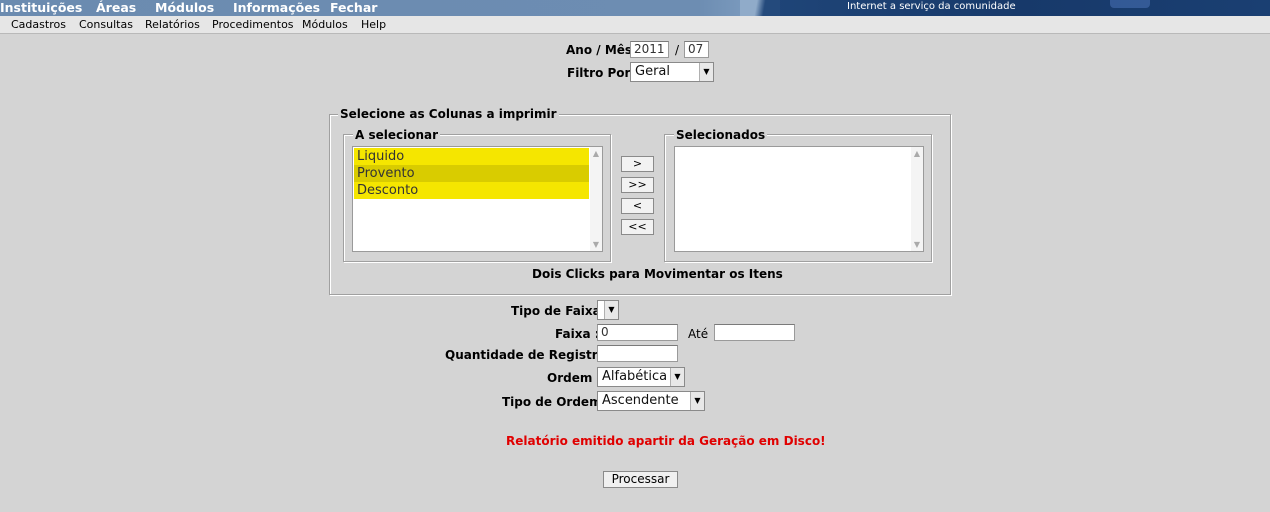  I want to click on add-all-button: >>, so click(637, 185).